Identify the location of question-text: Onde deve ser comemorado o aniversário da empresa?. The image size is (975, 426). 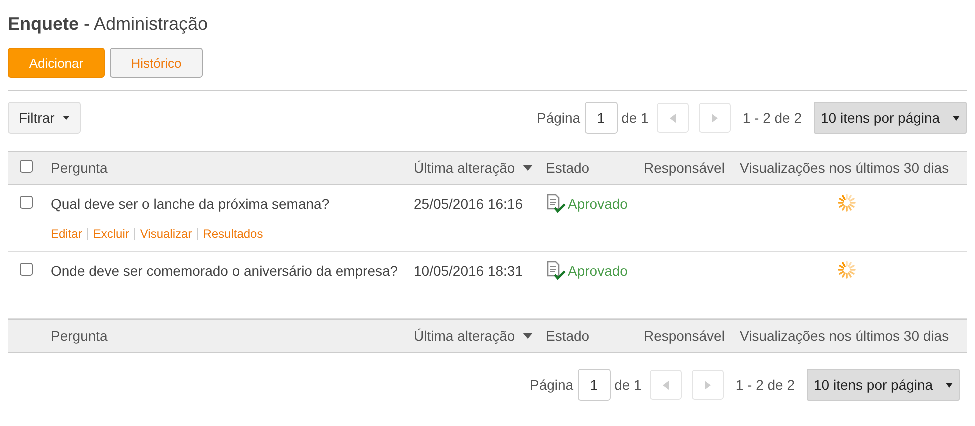
(224, 271).